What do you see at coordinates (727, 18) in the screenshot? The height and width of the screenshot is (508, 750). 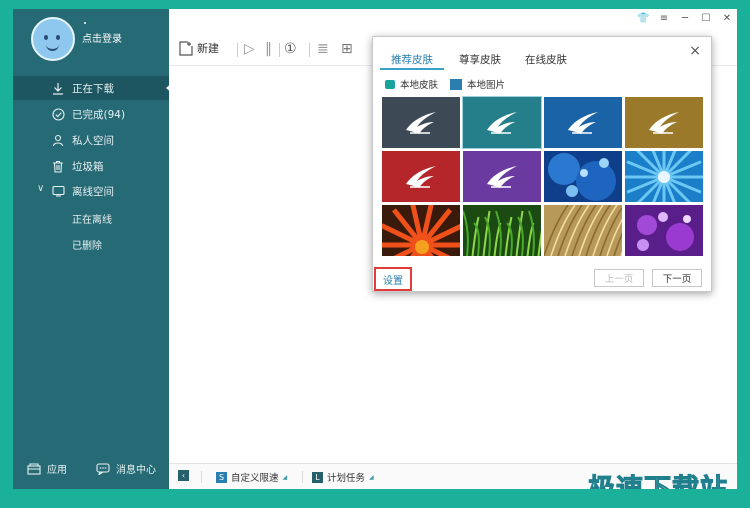 I see `close-icon: ✕` at bounding box center [727, 18].